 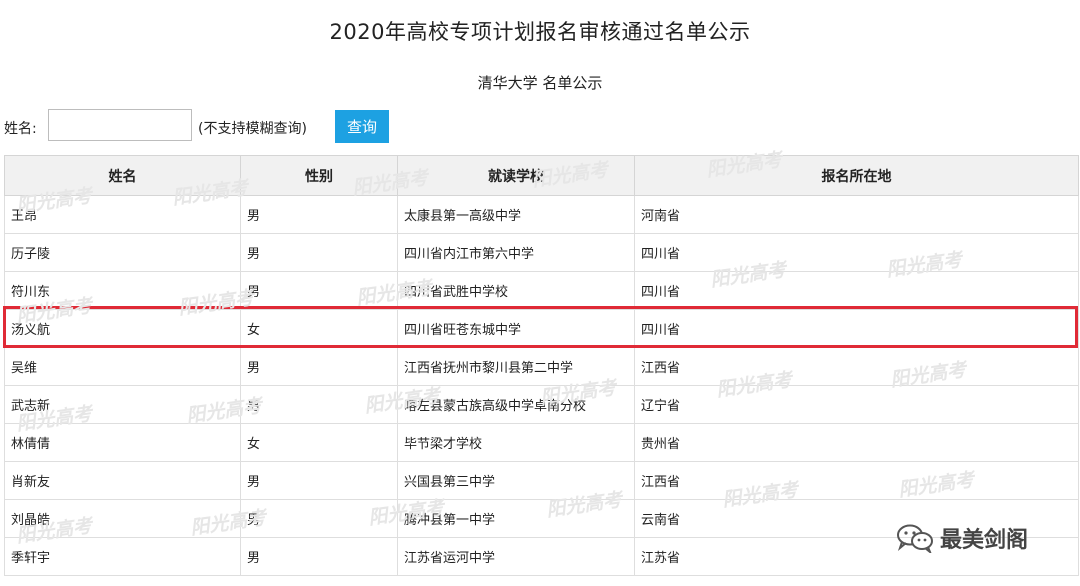 I want to click on cell-name: 林倩倩, so click(x=122, y=442).